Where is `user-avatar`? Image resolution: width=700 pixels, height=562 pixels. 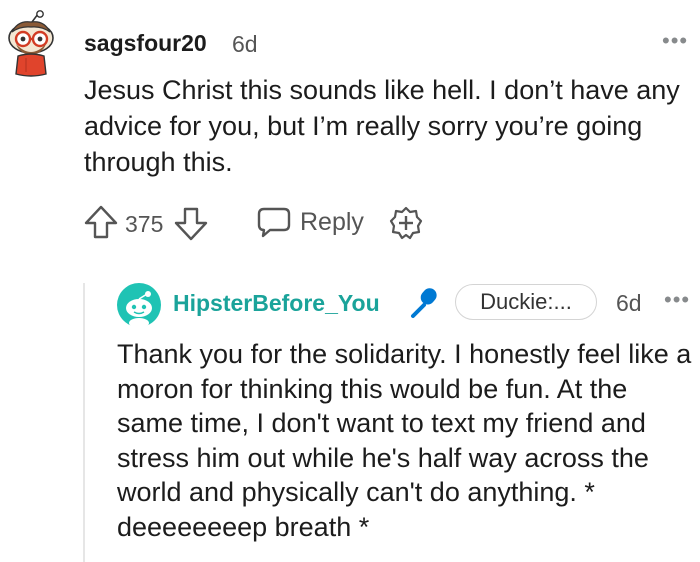 user-avatar is located at coordinates (31, 44).